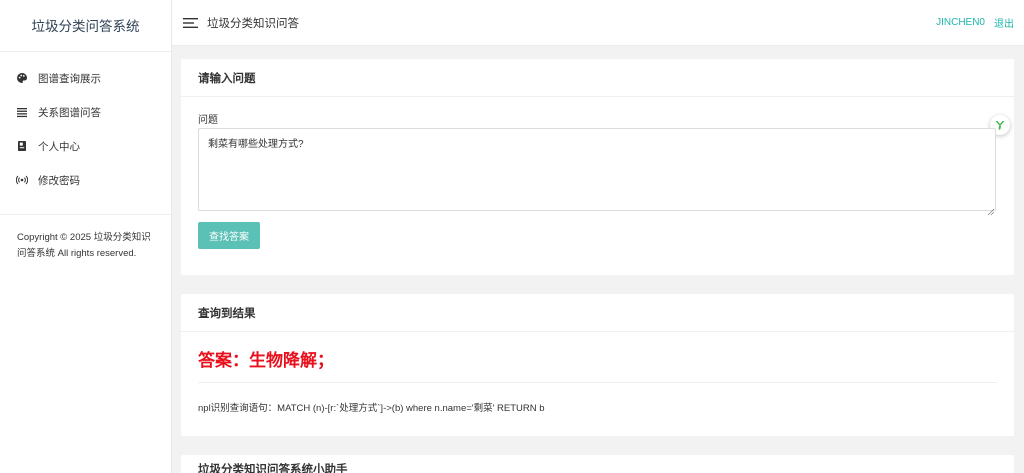  I want to click on find-answer-button: 查找答案, so click(229, 235).